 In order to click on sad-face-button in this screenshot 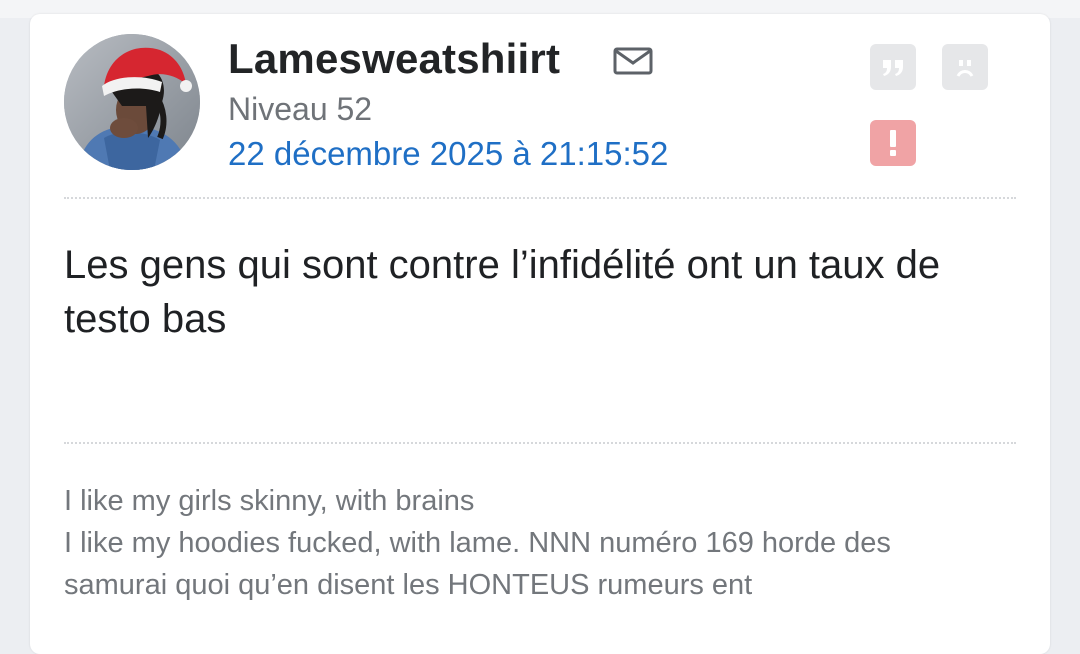, I will do `click(965, 67)`.